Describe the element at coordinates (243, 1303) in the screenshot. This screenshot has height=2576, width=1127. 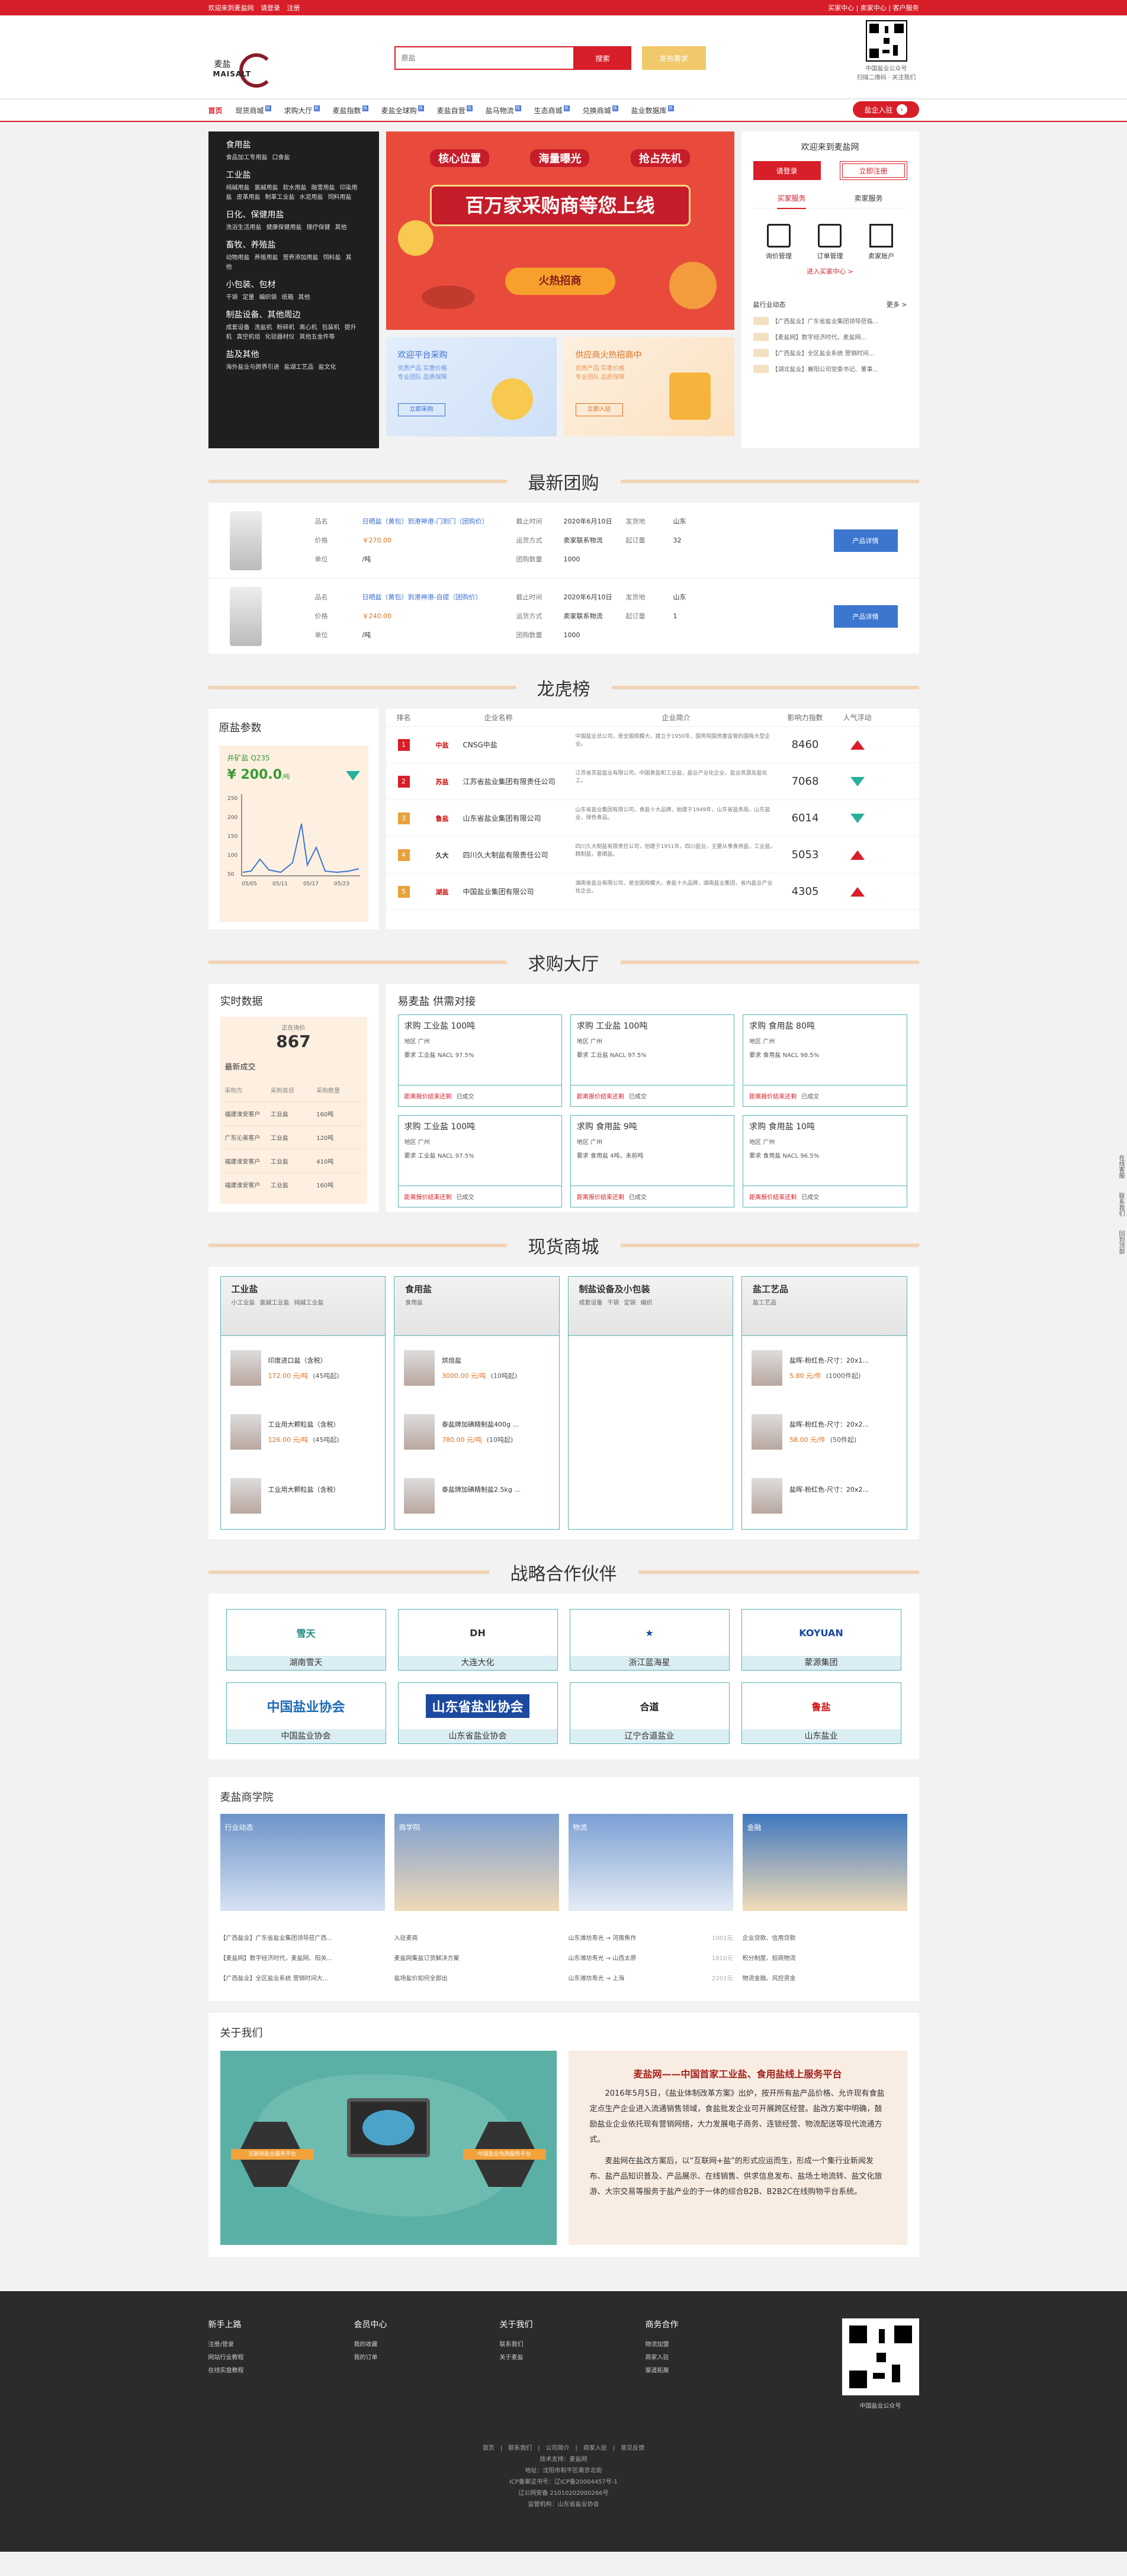
I see `mall-subcategory: 小工业盐` at that location.